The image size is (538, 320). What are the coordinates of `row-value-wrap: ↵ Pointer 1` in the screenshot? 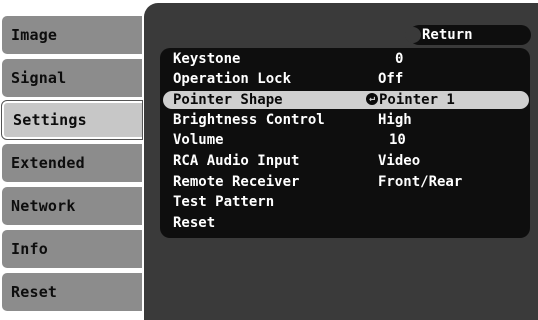 It's located at (410, 100).